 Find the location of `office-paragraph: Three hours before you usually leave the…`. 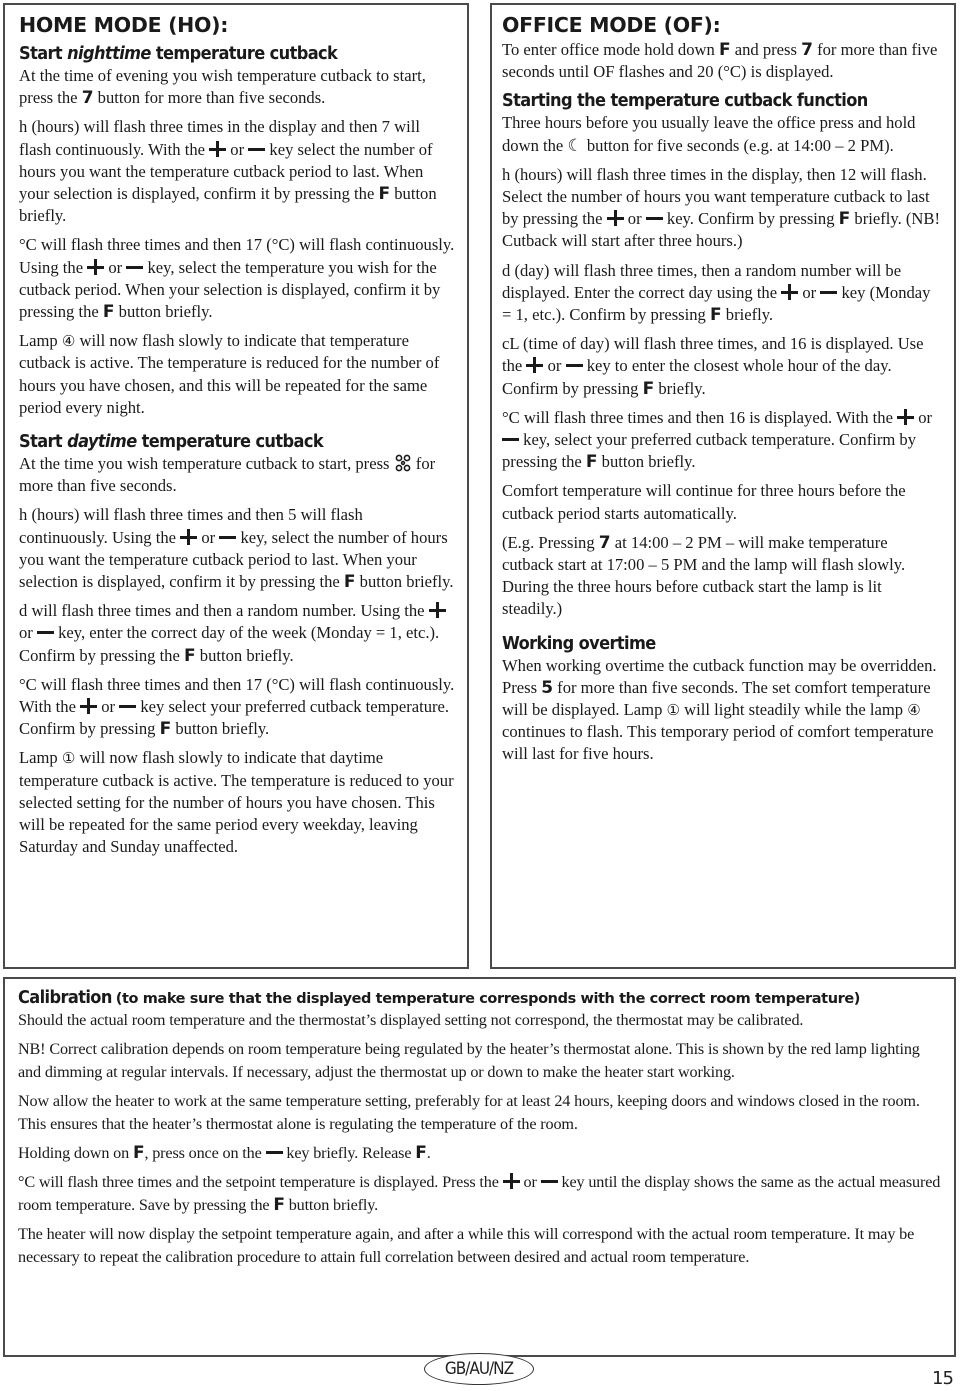

office-paragraph: Three hours before you usually leave the… is located at coordinates (722, 134).